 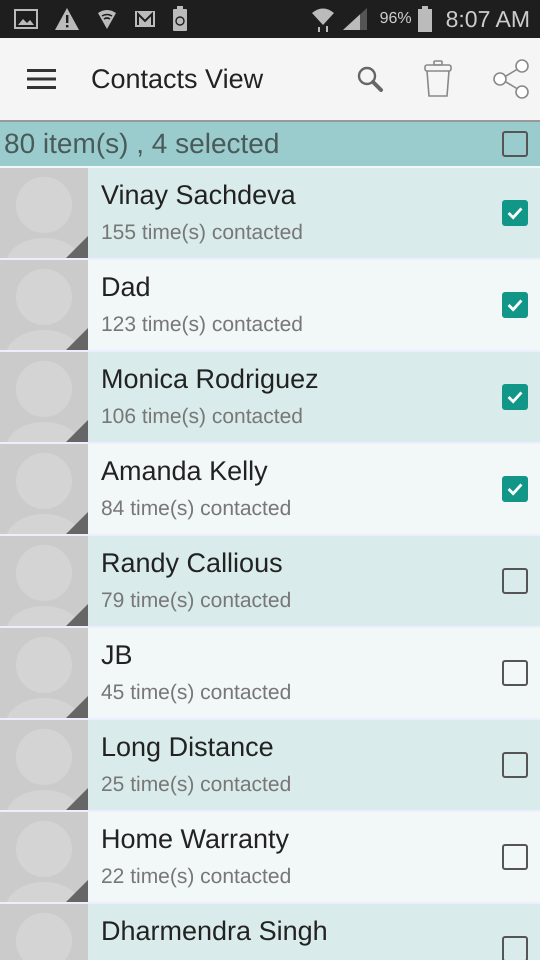 I want to click on trash-icon, so click(x=438, y=79).